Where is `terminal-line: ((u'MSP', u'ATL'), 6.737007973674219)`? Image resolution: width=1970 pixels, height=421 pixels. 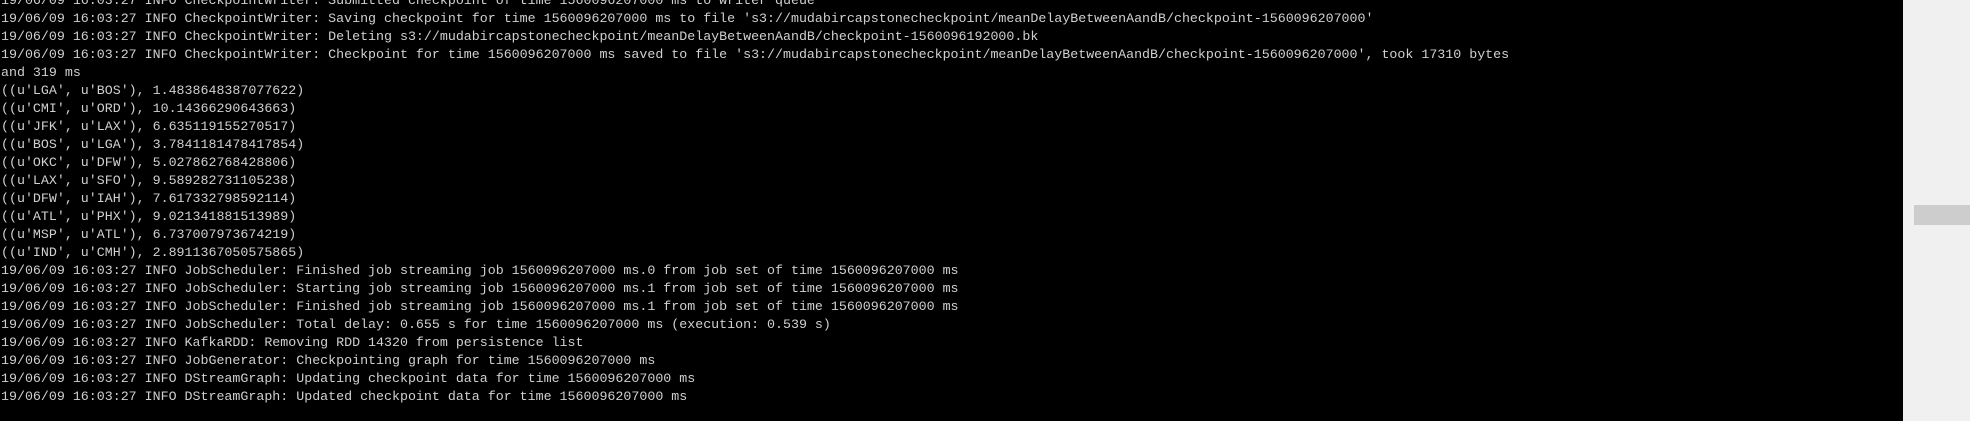 terminal-line: ((u'MSP', u'ATL'), 6.737007973674219) is located at coordinates (149, 234).